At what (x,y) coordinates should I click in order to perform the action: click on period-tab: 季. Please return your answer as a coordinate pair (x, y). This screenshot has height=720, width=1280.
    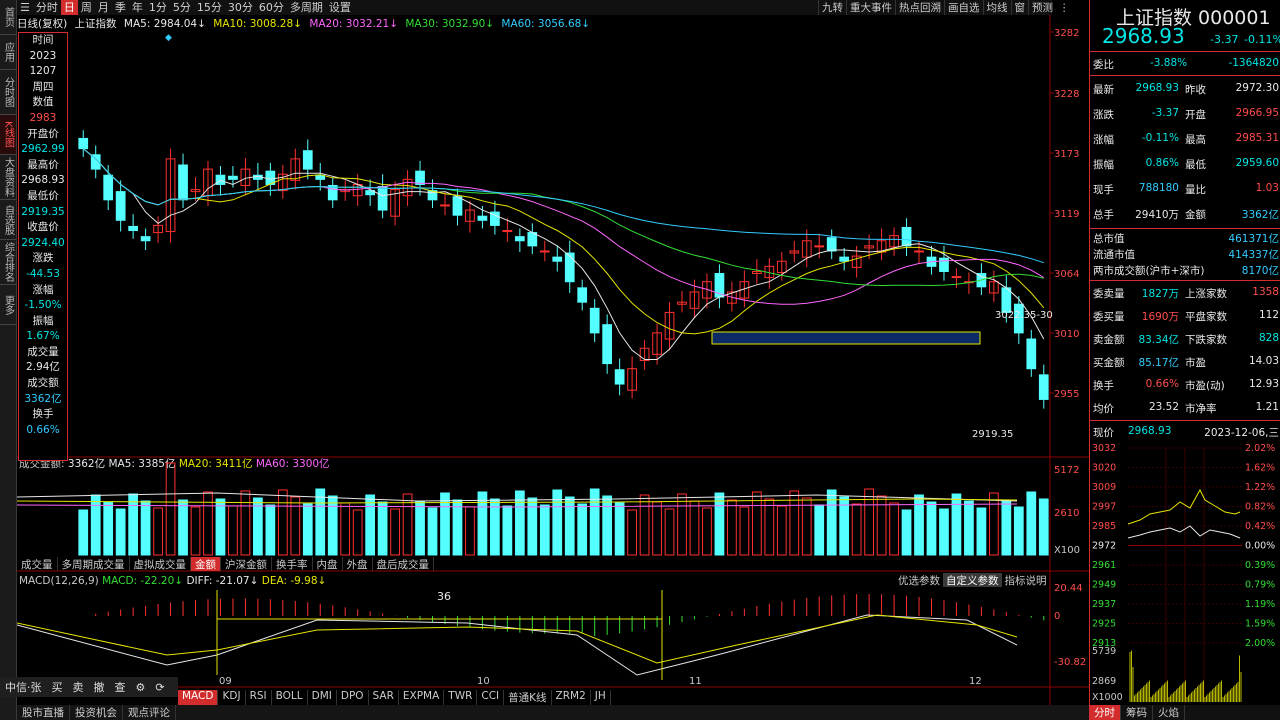
    Looking at the image, I should click on (120, 7).